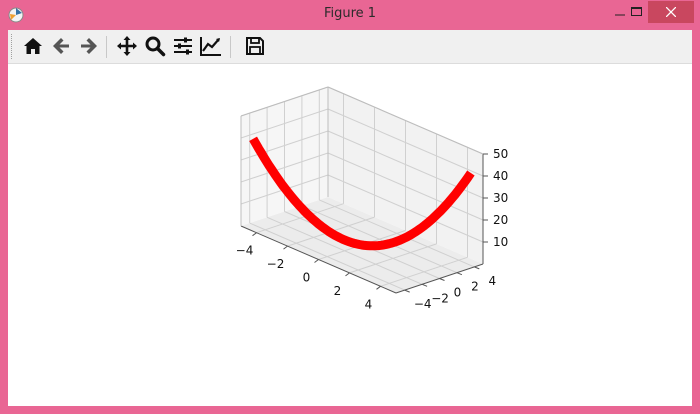  Describe the element at coordinates (350, 47) in the screenshot. I see `navigation-toolbar` at that location.